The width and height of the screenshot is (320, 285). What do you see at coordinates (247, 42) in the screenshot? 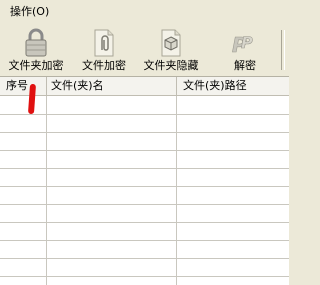
I see `svg-text: P` at bounding box center [247, 42].